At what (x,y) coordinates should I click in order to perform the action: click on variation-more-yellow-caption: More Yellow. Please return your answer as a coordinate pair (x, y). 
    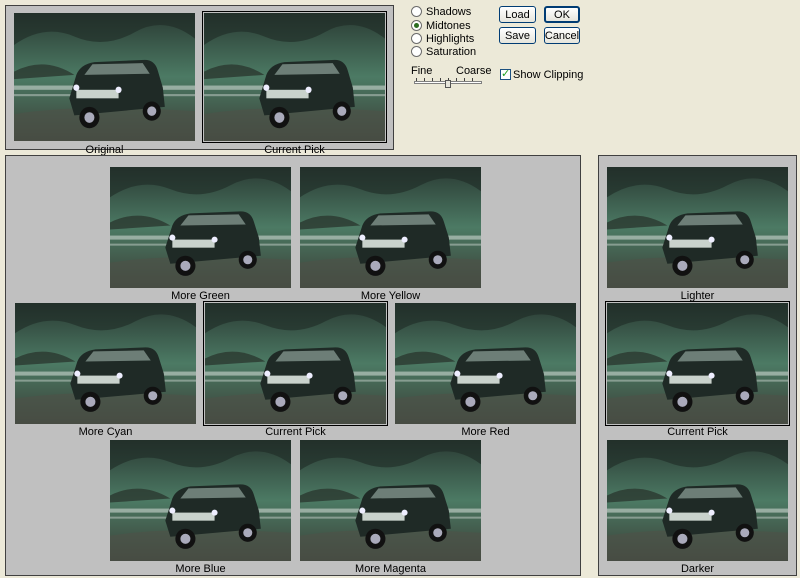
    Looking at the image, I should click on (390, 296).